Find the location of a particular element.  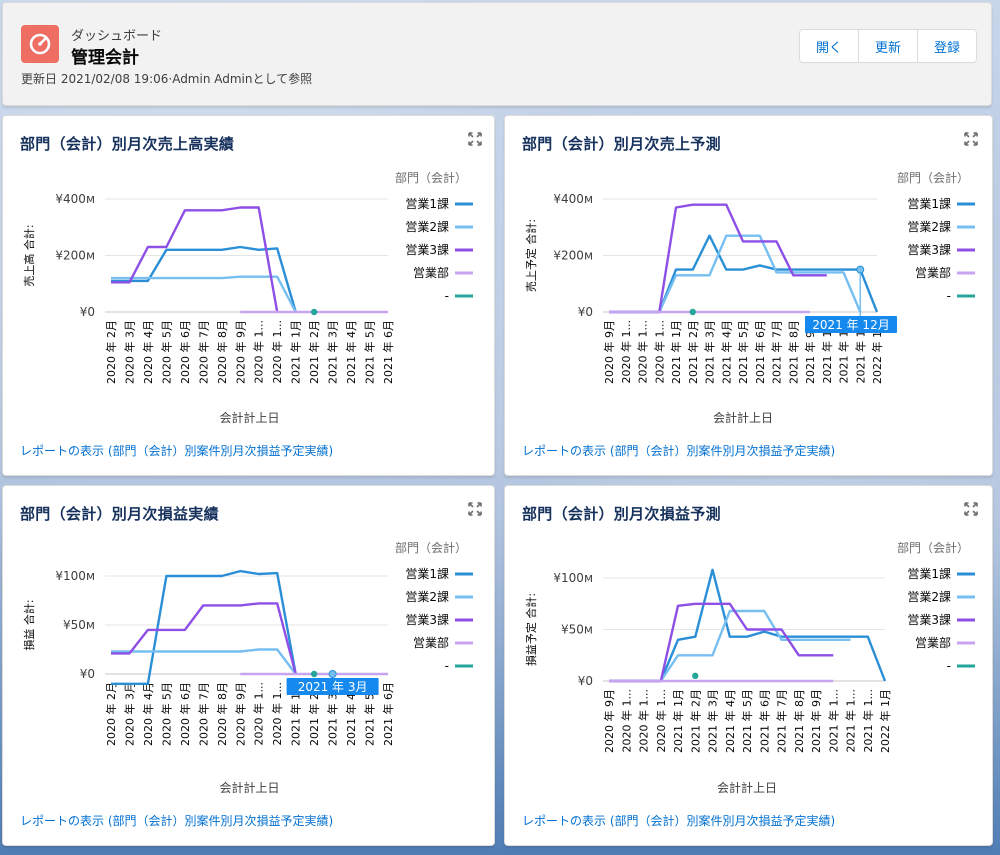

y-axis-label: 損益予定 合計: is located at coordinates (531, 629).